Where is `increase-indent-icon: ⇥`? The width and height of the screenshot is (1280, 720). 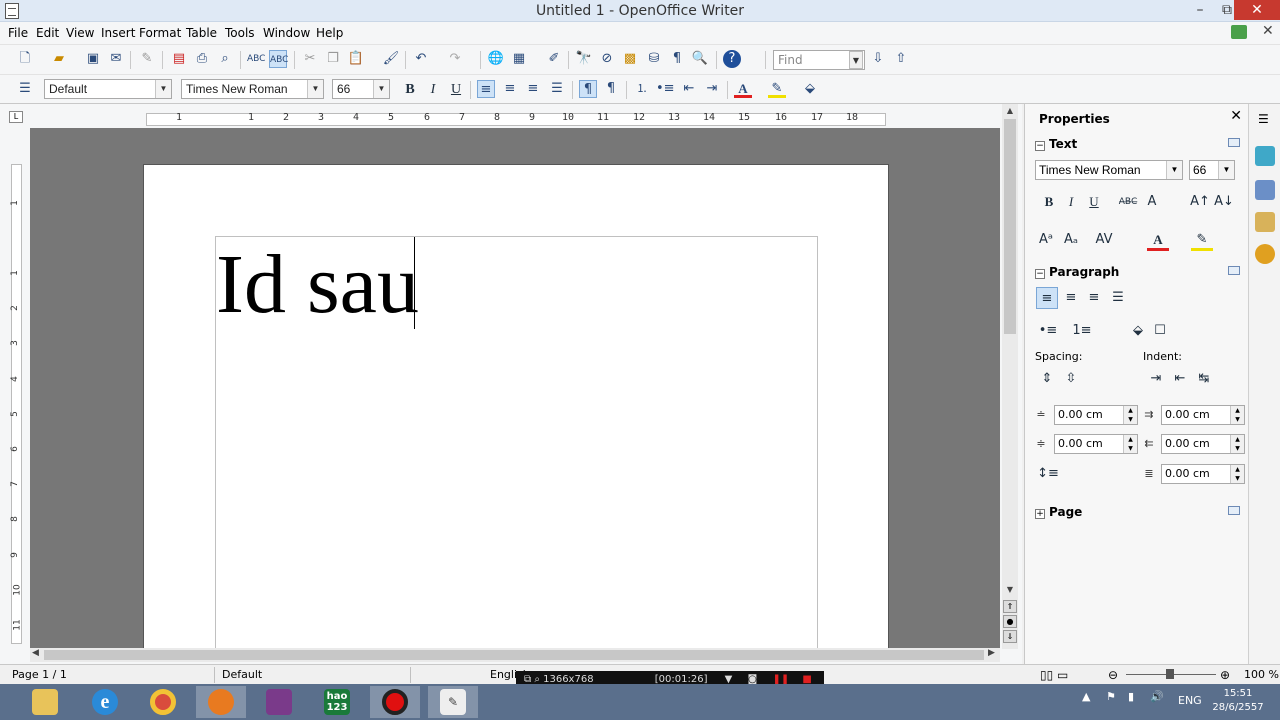
increase-indent-icon: ⇥ is located at coordinates (712, 89).